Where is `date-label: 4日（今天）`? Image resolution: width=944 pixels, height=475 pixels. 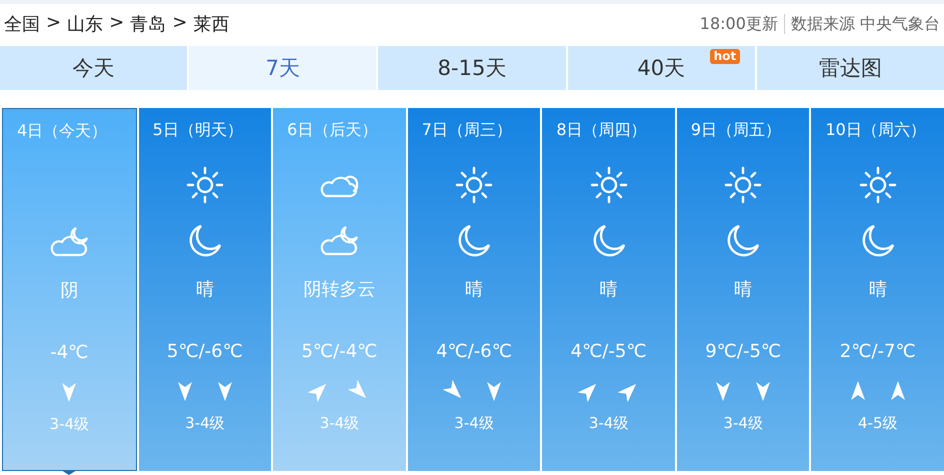
date-label: 4日（今天） is located at coordinates (62, 131).